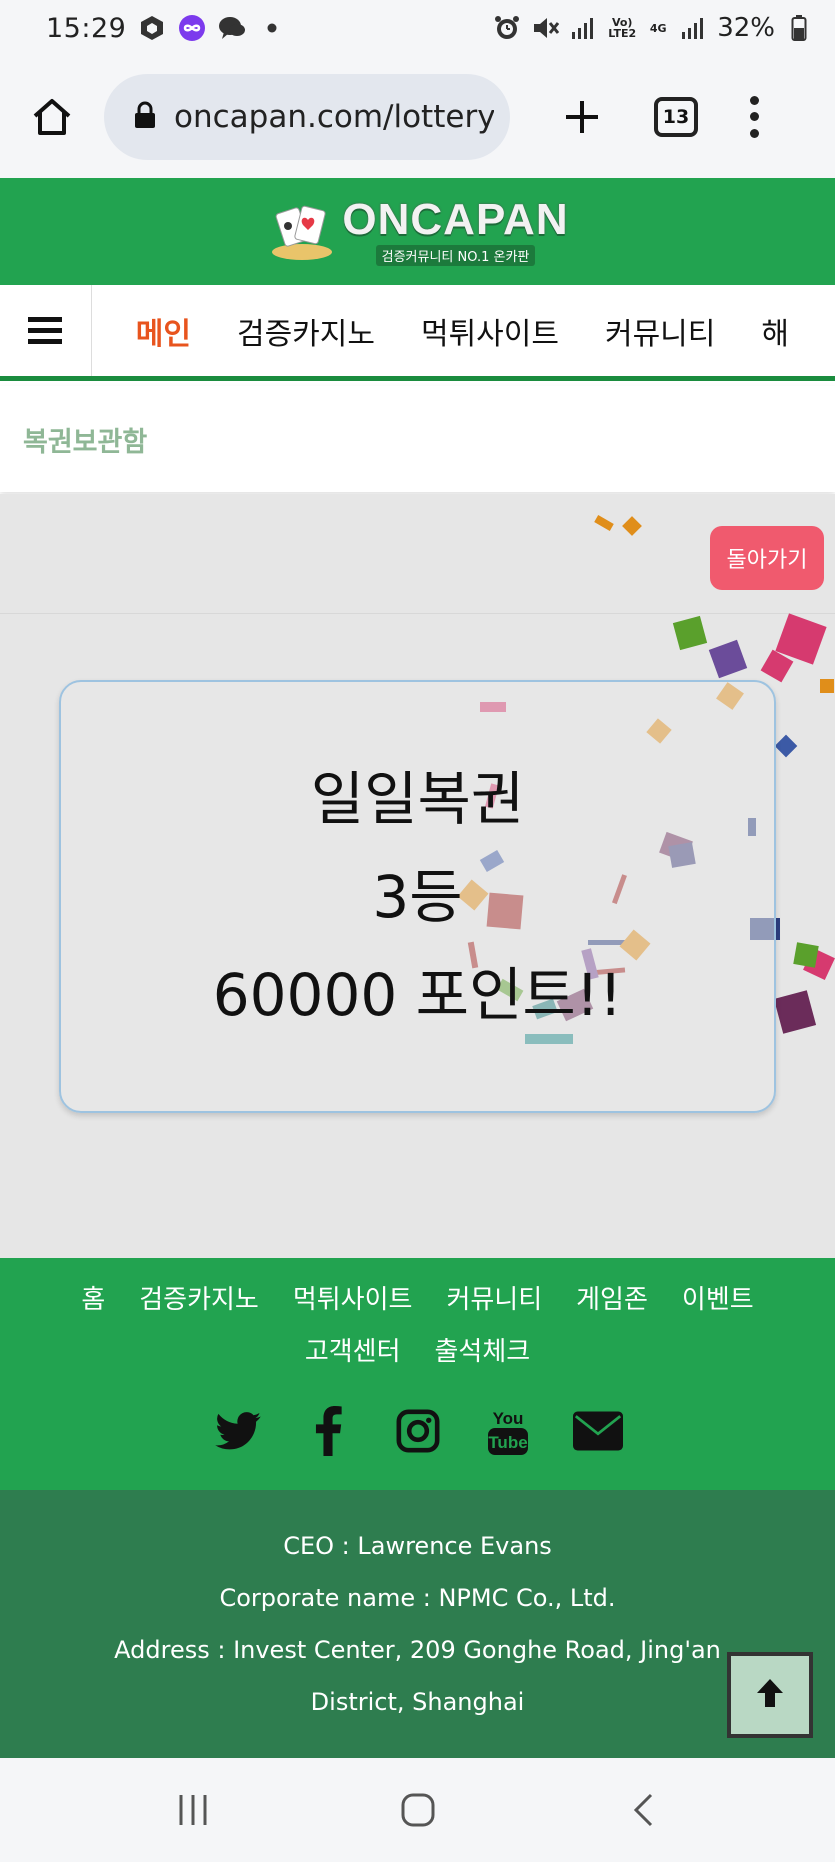 The image size is (835, 1862). I want to click on browser-toolbar: oncapan.com/lottery 13, so click(417, 117).